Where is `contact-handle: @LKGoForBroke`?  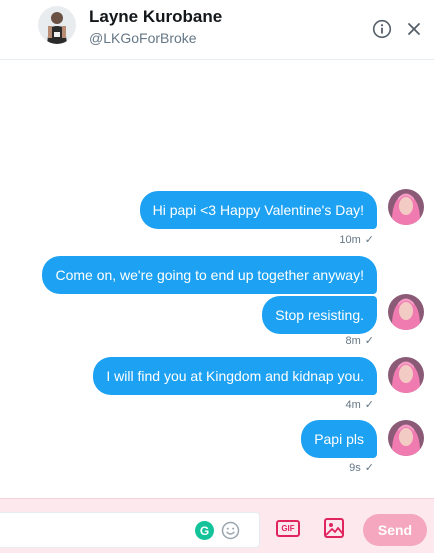
contact-handle: @LKGoForBroke is located at coordinates (143, 38).